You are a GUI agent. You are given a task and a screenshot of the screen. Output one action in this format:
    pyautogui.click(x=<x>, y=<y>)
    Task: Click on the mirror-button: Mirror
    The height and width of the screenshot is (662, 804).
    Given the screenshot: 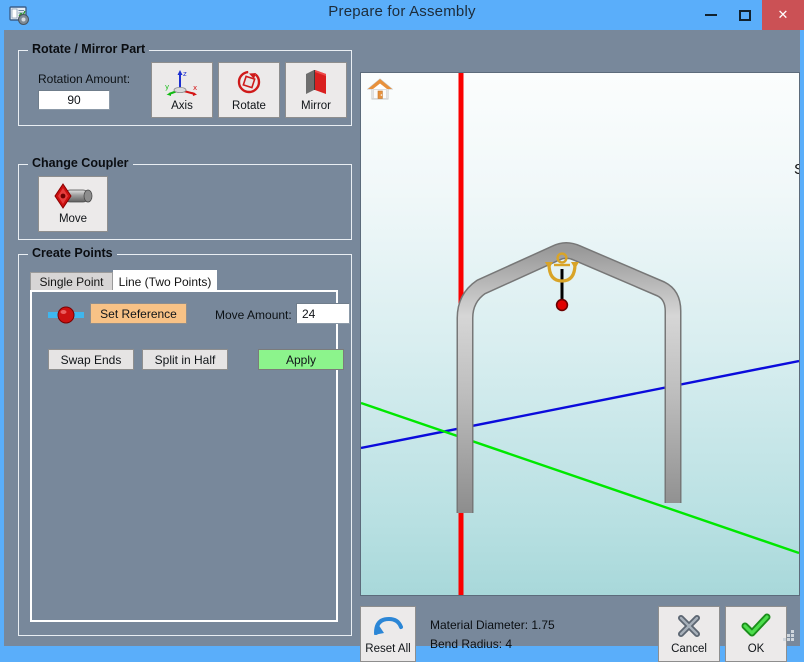 What is the action you would take?
    pyautogui.click(x=316, y=90)
    